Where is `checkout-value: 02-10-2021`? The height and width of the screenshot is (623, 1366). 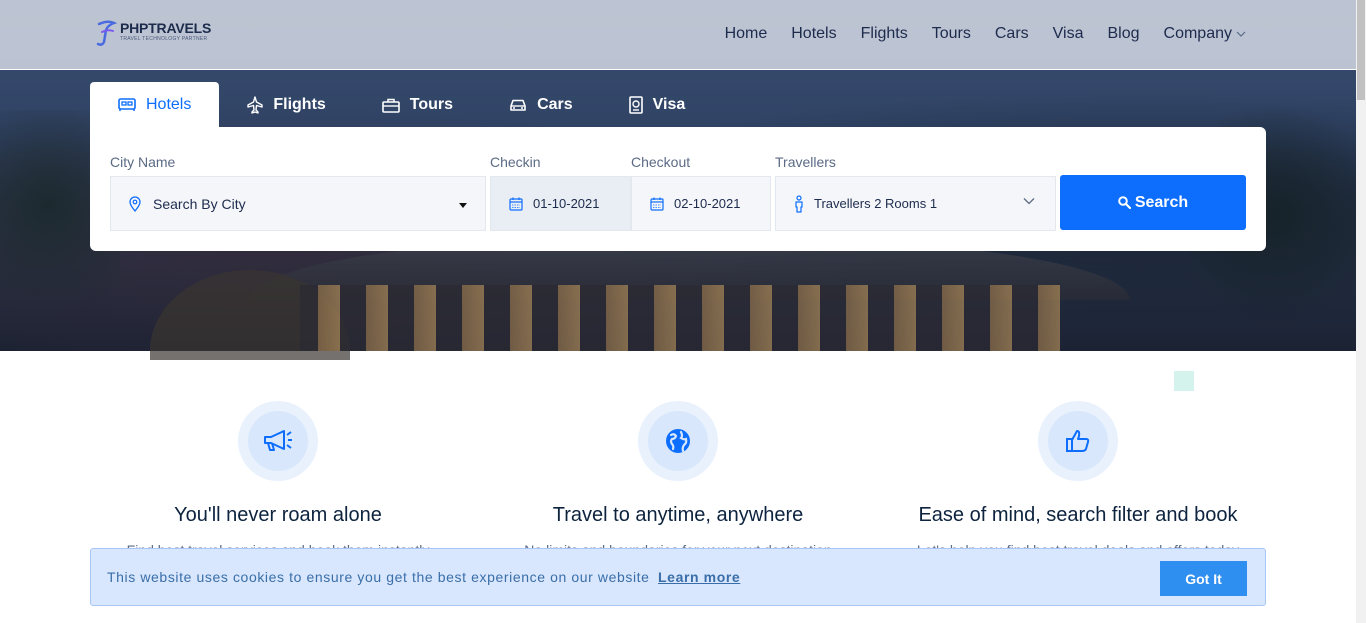 checkout-value: 02-10-2021 is located at coordinates (707, 203).